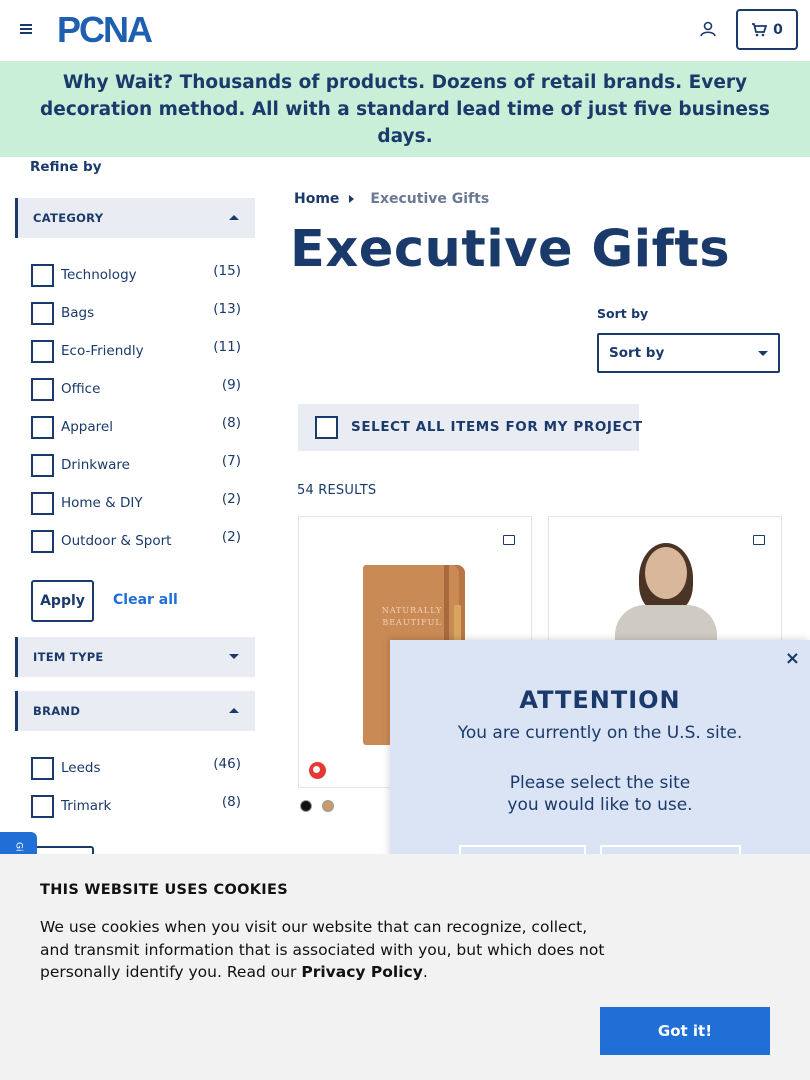 The width and height of the screenshot is (810, 1080). What do you see at coordinates (234, 656) in the screenshot?
I see `caret-down-icon` at bounding box center [234, 656].